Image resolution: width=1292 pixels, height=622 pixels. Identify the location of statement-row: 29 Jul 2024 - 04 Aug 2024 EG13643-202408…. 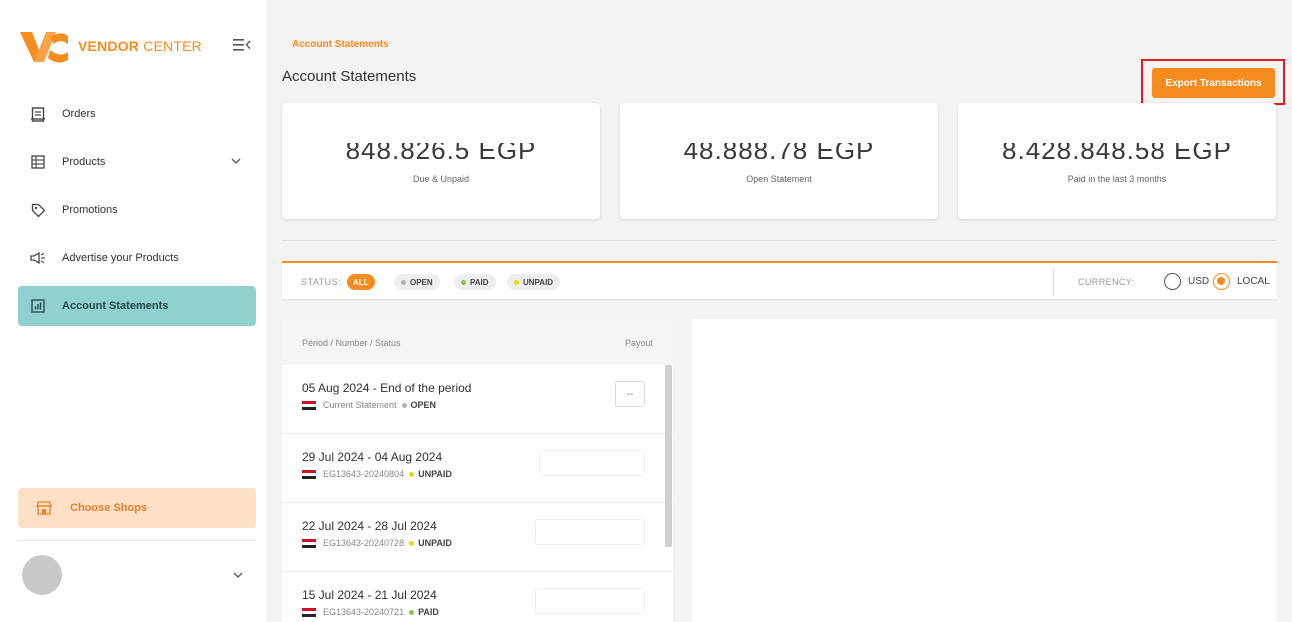
(477, 468).